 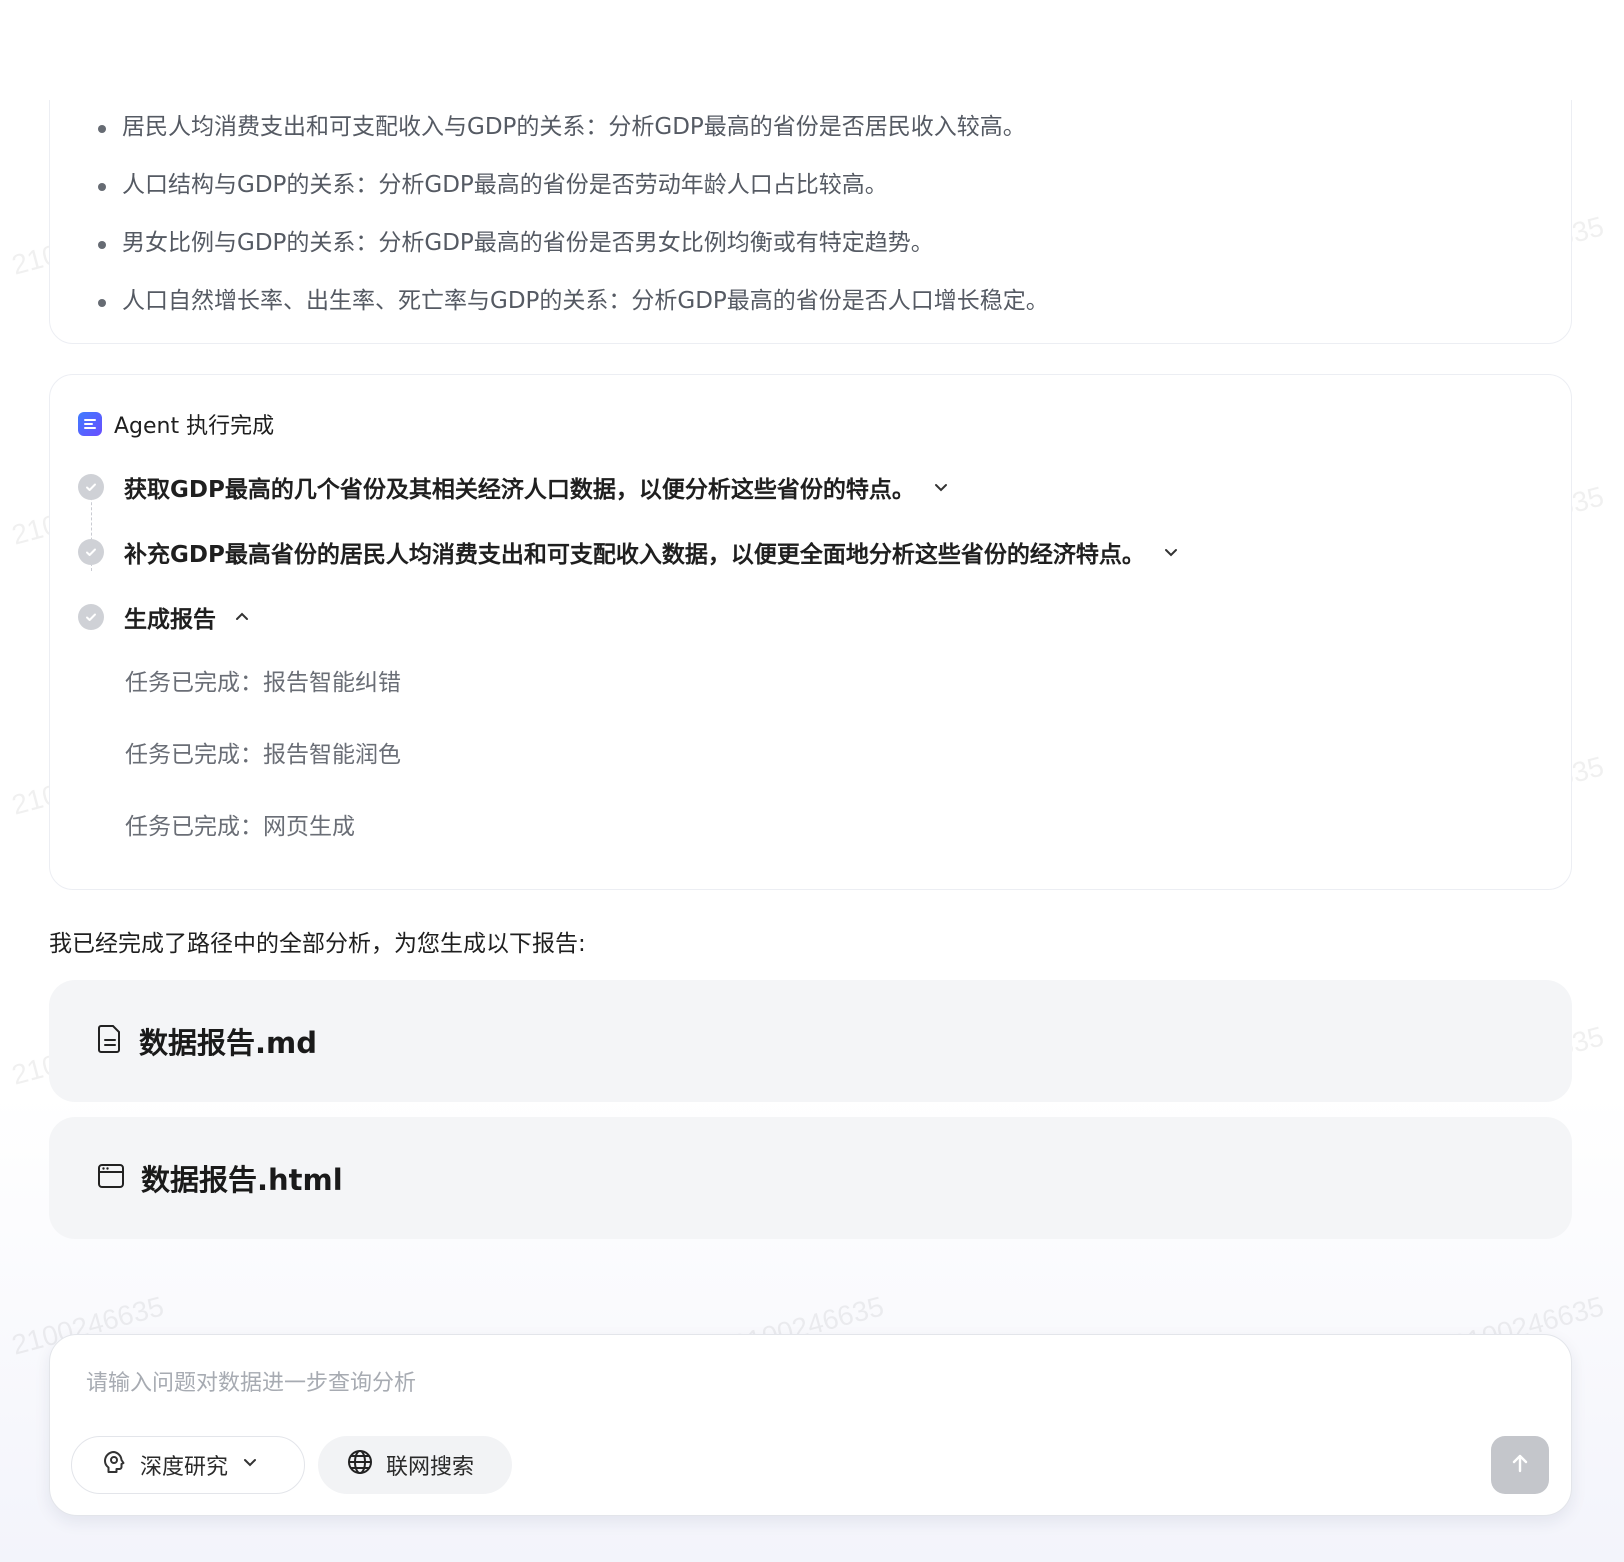 I want to click on browser-window-icon, so click(x=111, y=1178).